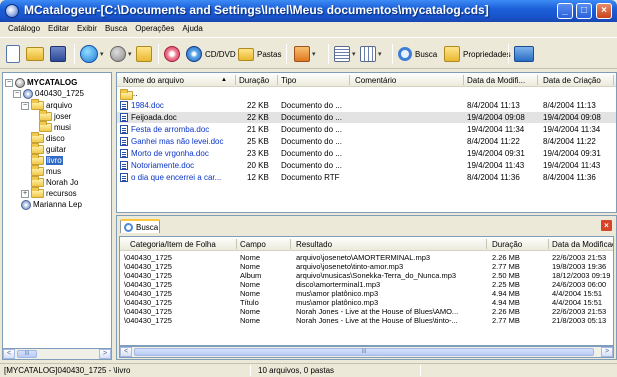 Image resolution: width=617 pixels, height=377 pixels. What do you see at coordinates (345, 54) in the screenshot?
I see `list-view-button: ▾` at bounding box center [345, 54].